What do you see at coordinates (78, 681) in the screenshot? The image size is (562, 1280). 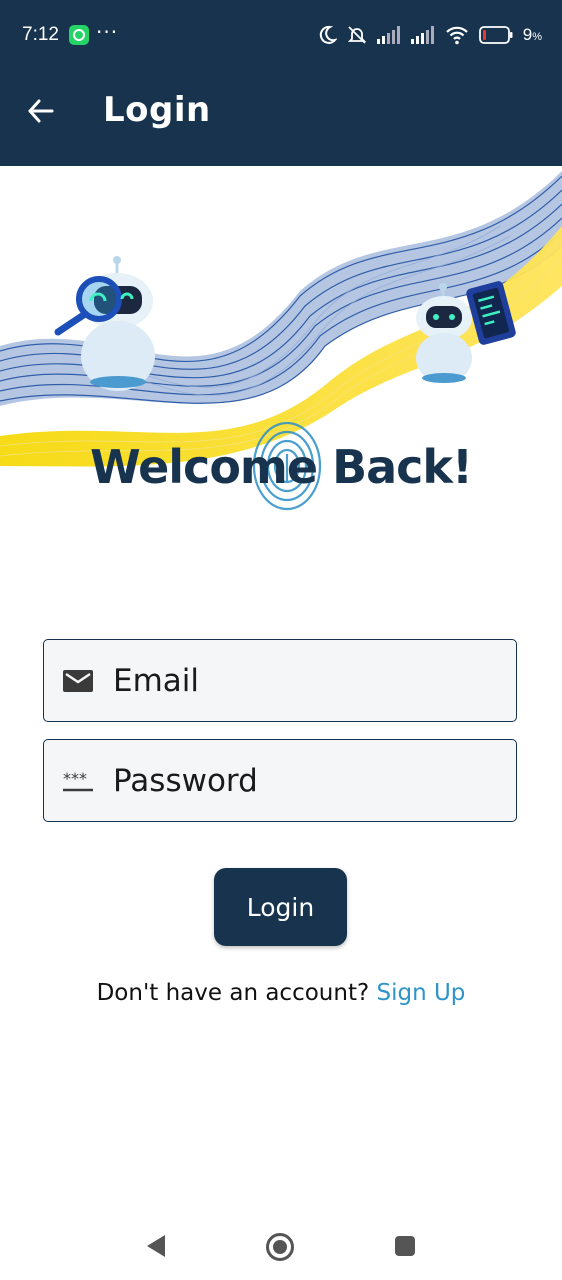 I see `mail-icon` at bounding box center [78, 681].